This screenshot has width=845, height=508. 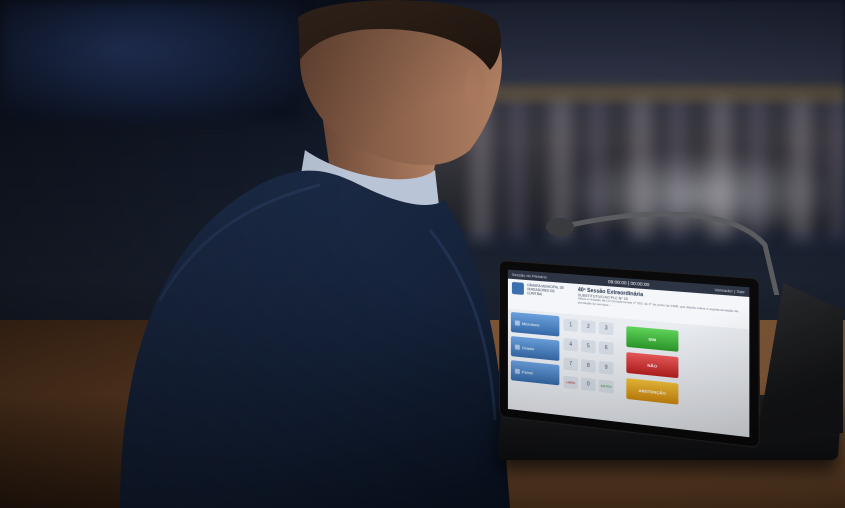 I want to click on vote-yes-button: SIM, so click(x=652, y=339).